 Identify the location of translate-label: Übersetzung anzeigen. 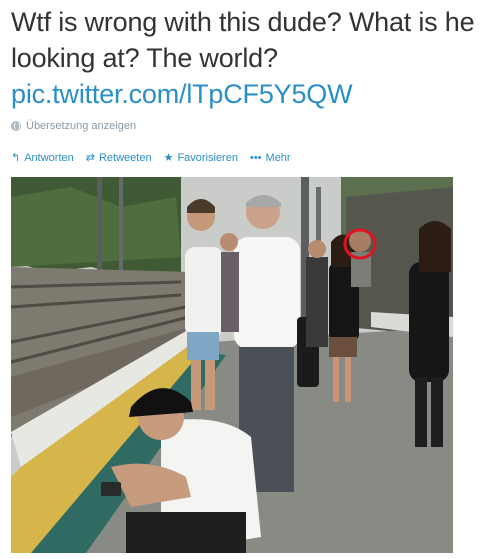
(81, 126).